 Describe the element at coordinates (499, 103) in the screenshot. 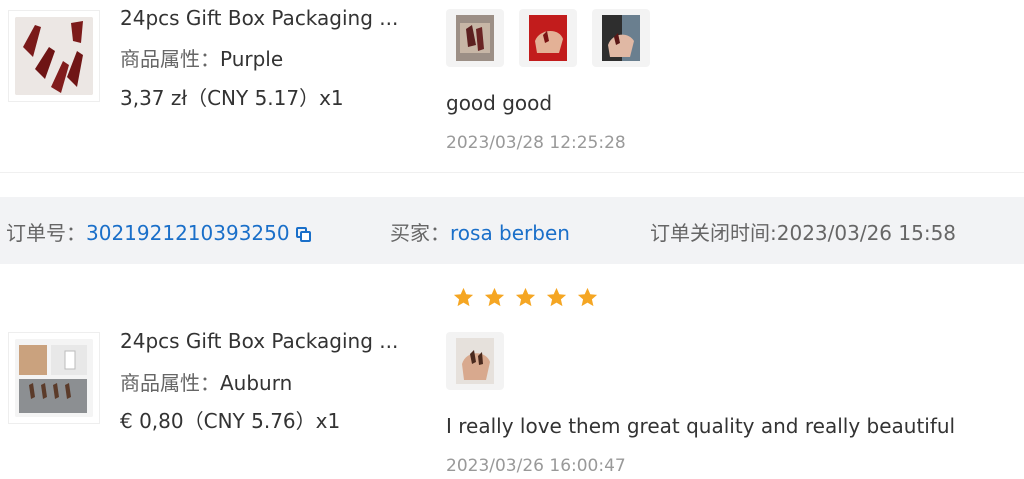

I see `review-text: good good` at that location.